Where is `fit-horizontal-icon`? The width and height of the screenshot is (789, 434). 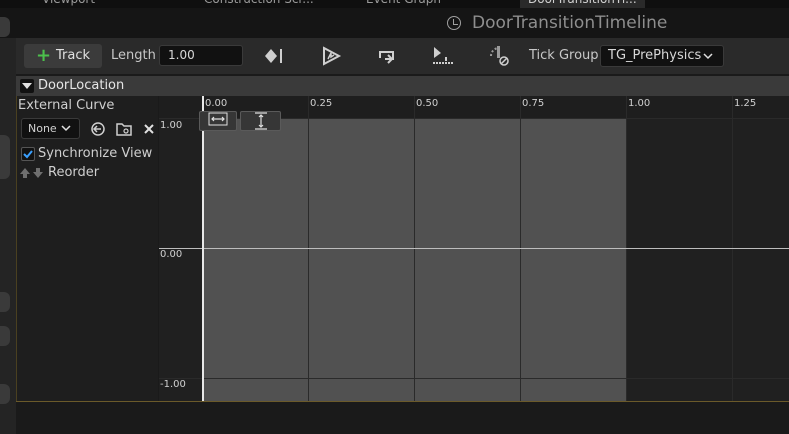 fit-horizontal-icon is located at coordinates (218, 119).